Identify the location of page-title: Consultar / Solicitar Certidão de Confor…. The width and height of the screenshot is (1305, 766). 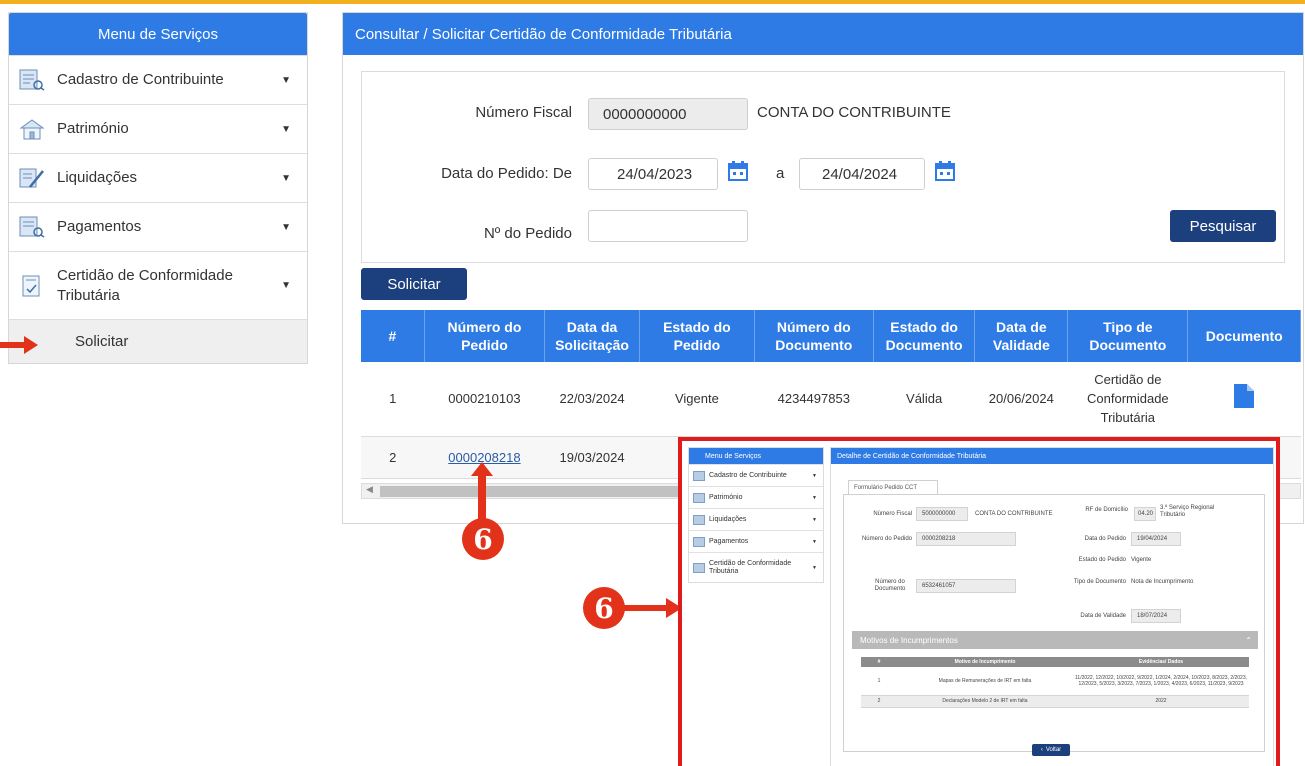
(823, 34).